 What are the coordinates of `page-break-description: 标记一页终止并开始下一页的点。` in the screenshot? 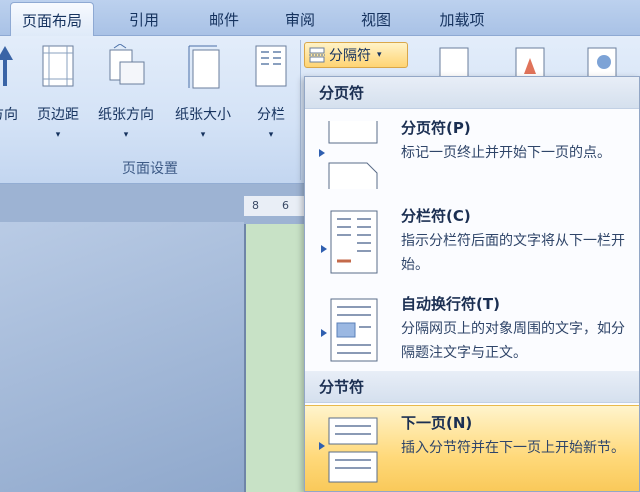 It's located at (506, 153).